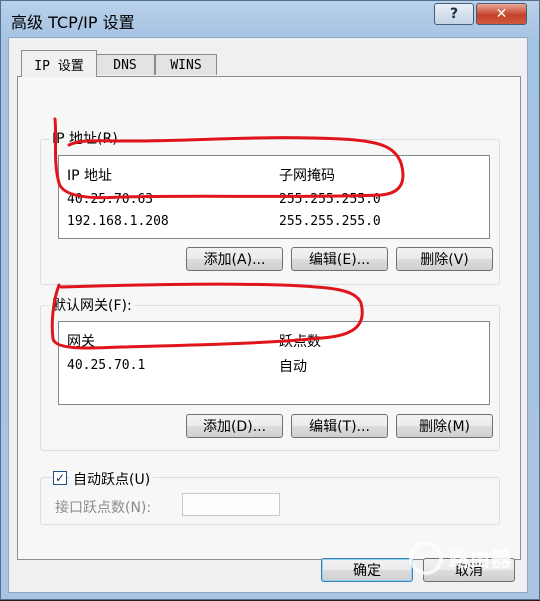 The width and height of the screenshot is (540, 601). I want to click on auto-metric-checkbox: ✓, so click(60, 478).